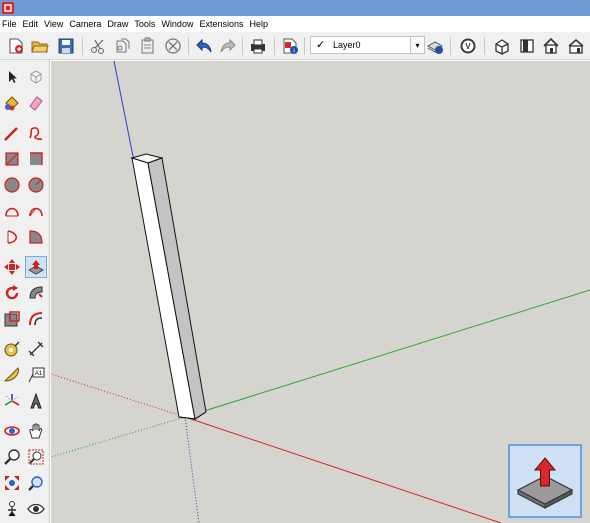  What do you see at coordinates (36, 159) in the screenshot?
I see `rotated-rectangle-icon` at bounding box center [36, 159].